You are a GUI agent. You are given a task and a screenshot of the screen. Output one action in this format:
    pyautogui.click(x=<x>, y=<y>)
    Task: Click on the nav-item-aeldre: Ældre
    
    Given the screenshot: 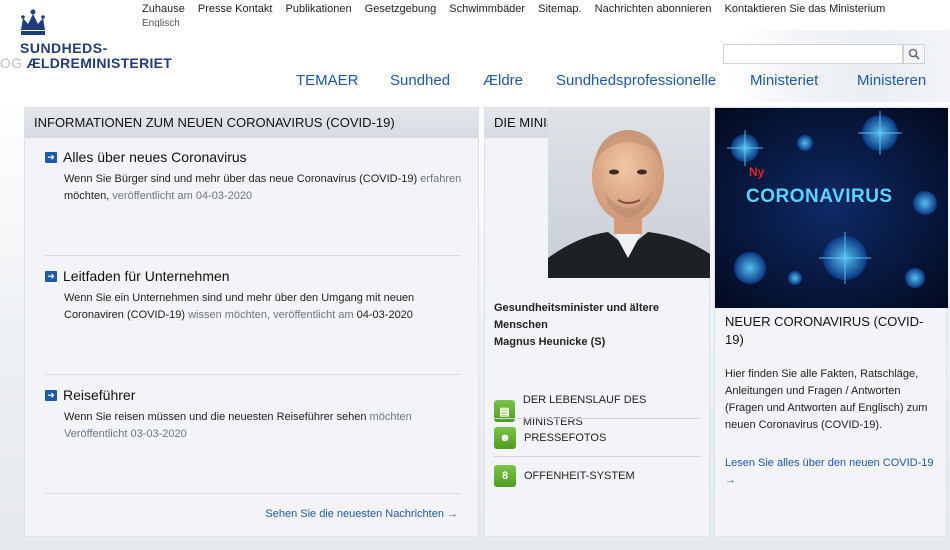 What is the action you would take?
    pyautogui.click(x=503, y=80)
    